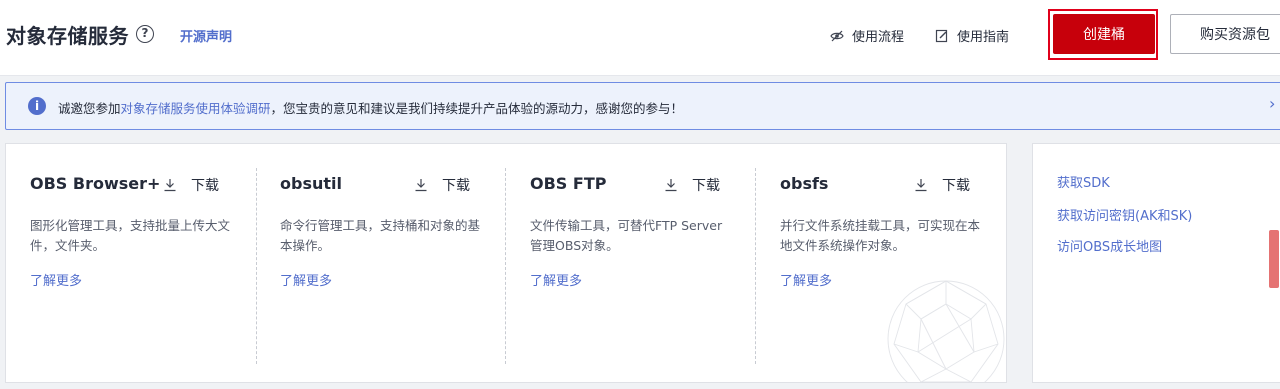  What do you see at coordinates (568, 183) in the screenshot?
I see `tool-name: OBS FTP` at bounding box center [568, 183].